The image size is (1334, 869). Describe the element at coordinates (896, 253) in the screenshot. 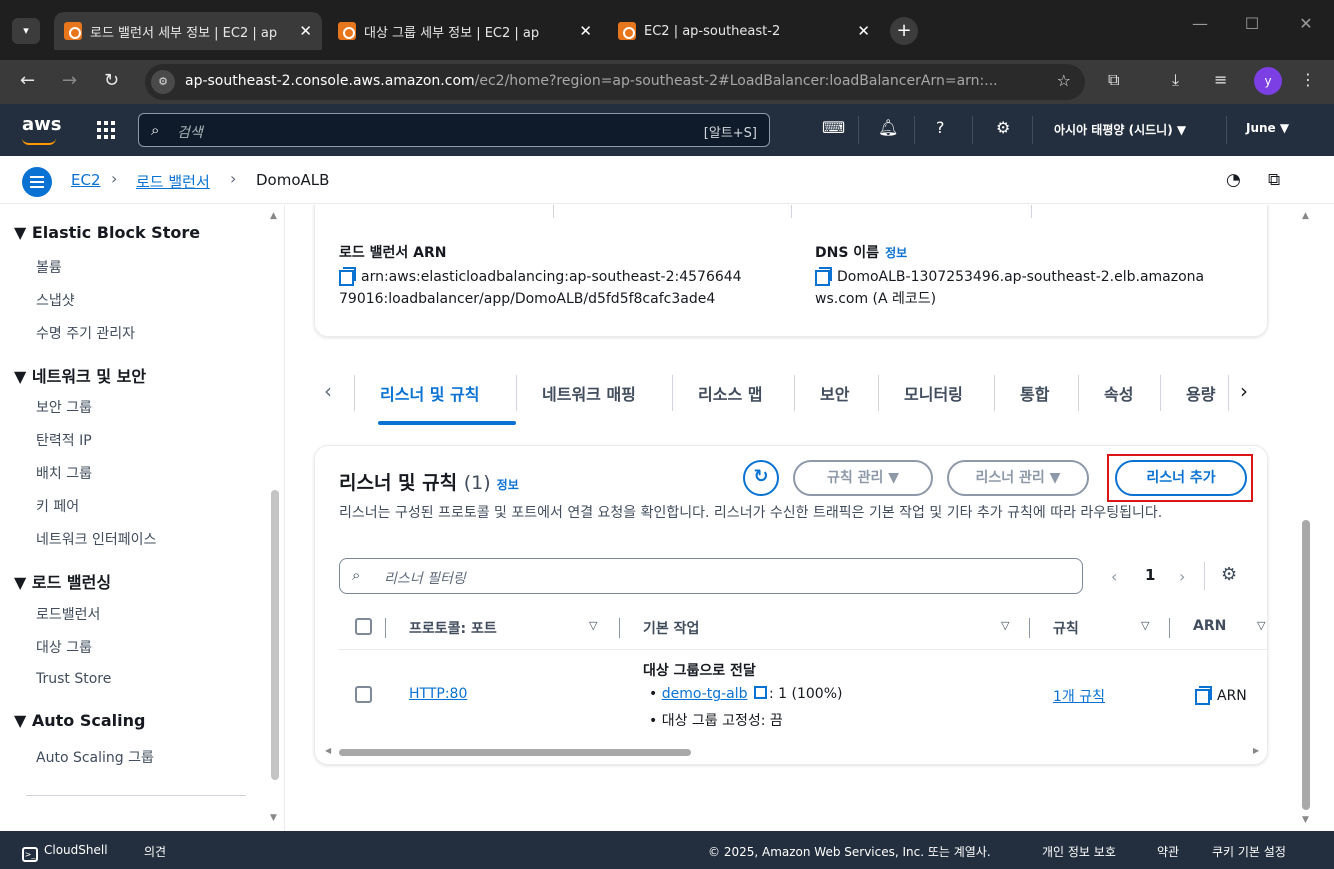

I see `dns-info-link: 정보` at that location.